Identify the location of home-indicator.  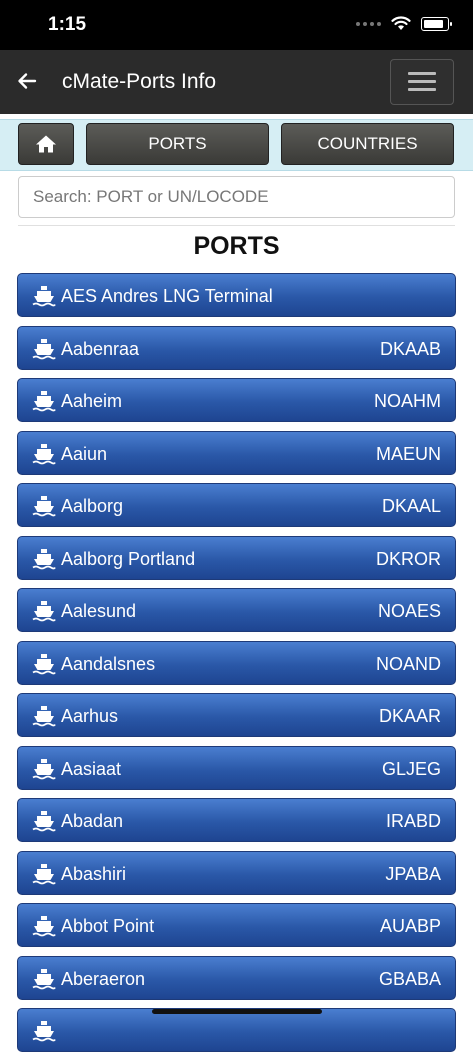
(237, 1011).